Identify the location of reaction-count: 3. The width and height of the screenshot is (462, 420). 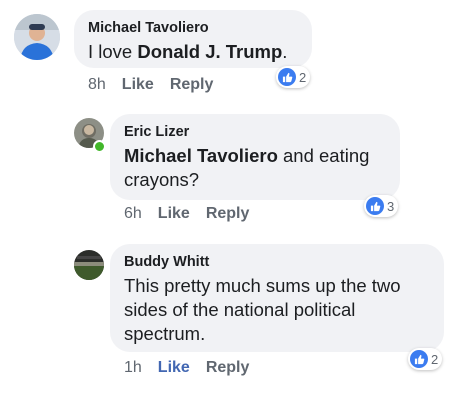
(391, 206).